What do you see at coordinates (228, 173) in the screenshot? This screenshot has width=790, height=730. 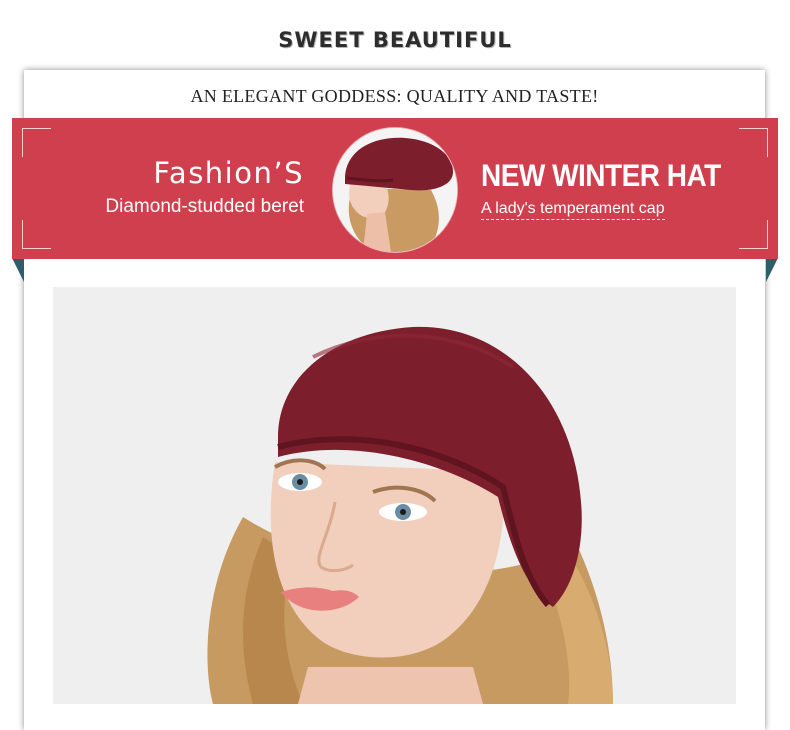 I see `banner-left-title: Fashion’S` at bounding box center [228, 173].